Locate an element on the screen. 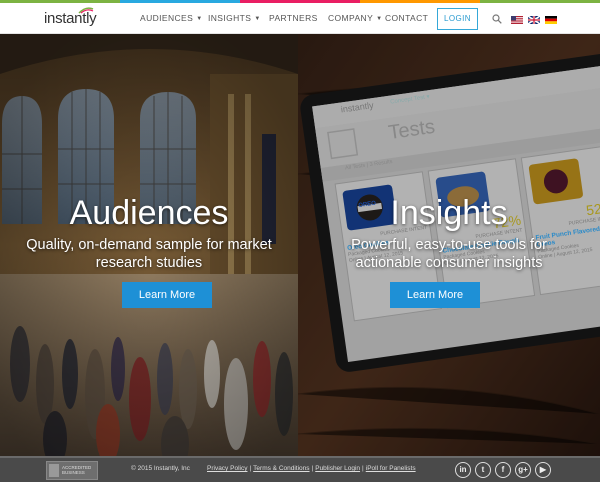 Image resolution: width=600 pixels, height=482 pixels. twitter-icon: t is located at coordinates (483, 470).